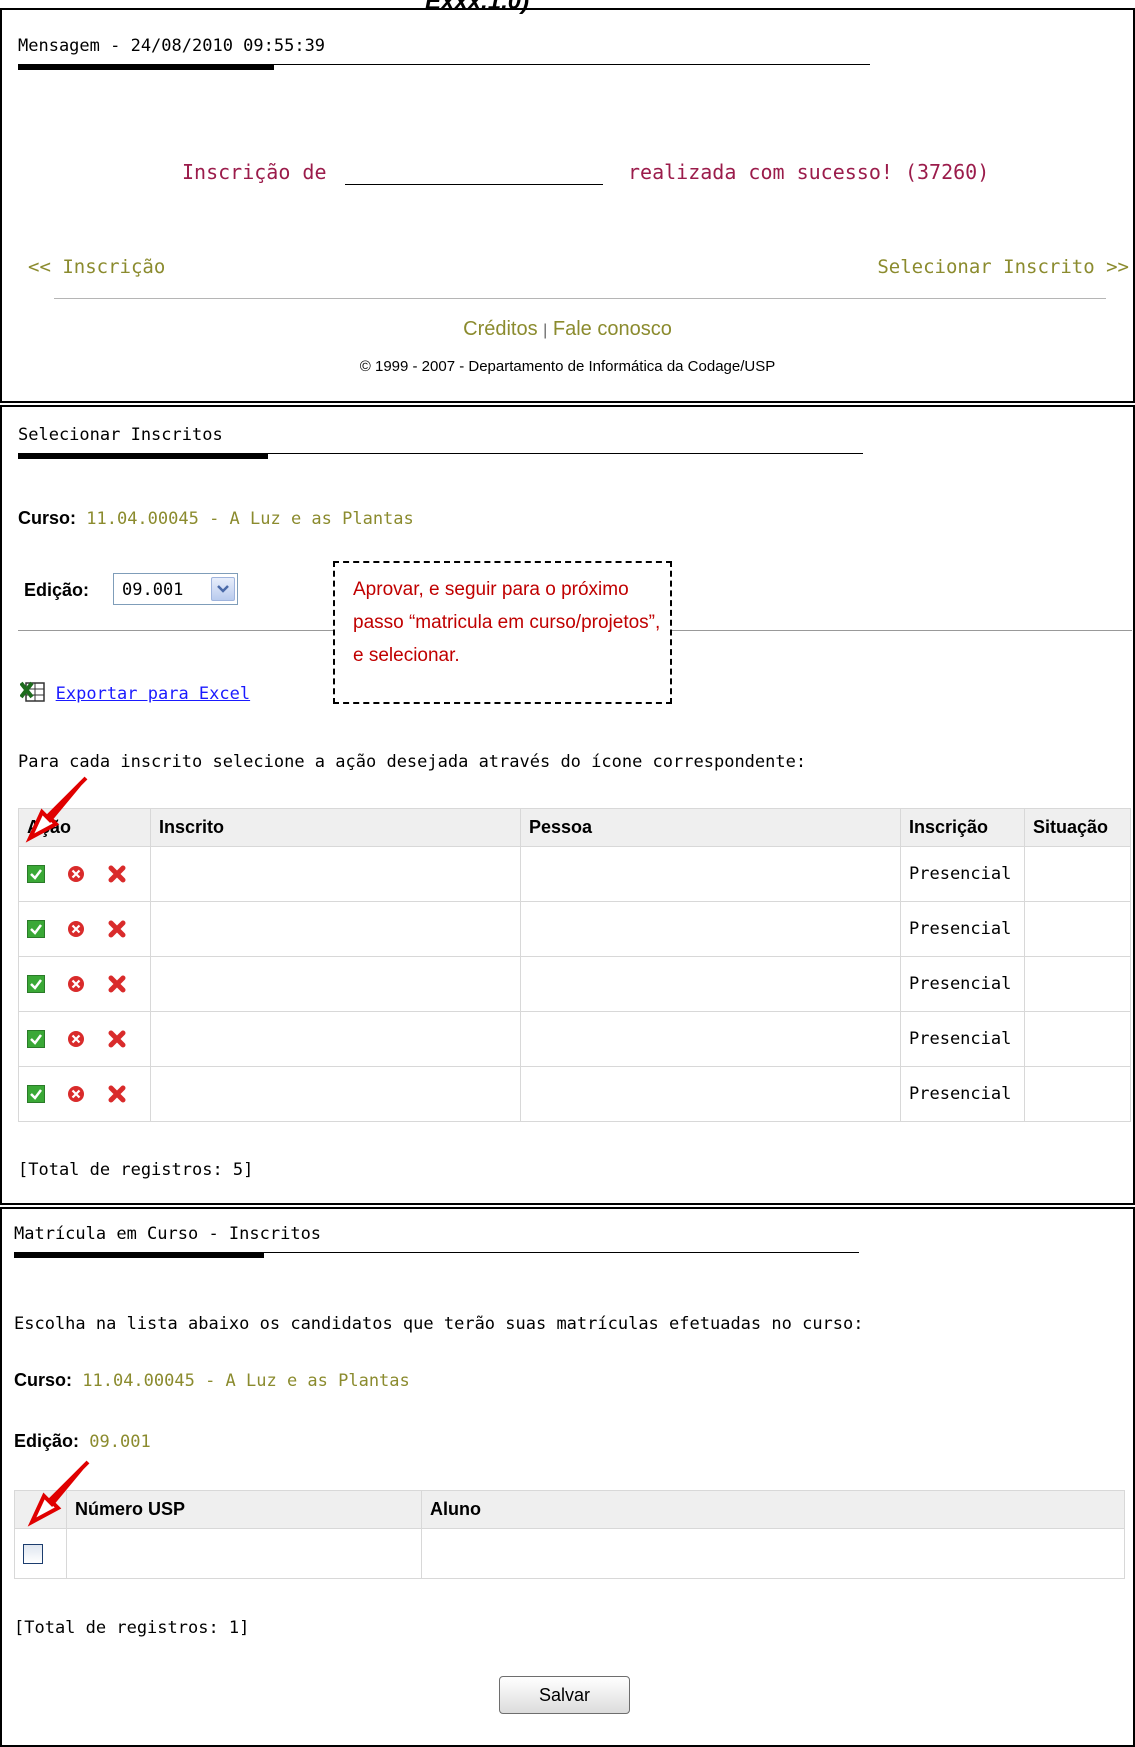 Image resolution: width=1135 pixels, height=1747 pixels. Describe the element at coordinates (47, 518) in the screenshot. I see `curso-label: Curso:` at that location.